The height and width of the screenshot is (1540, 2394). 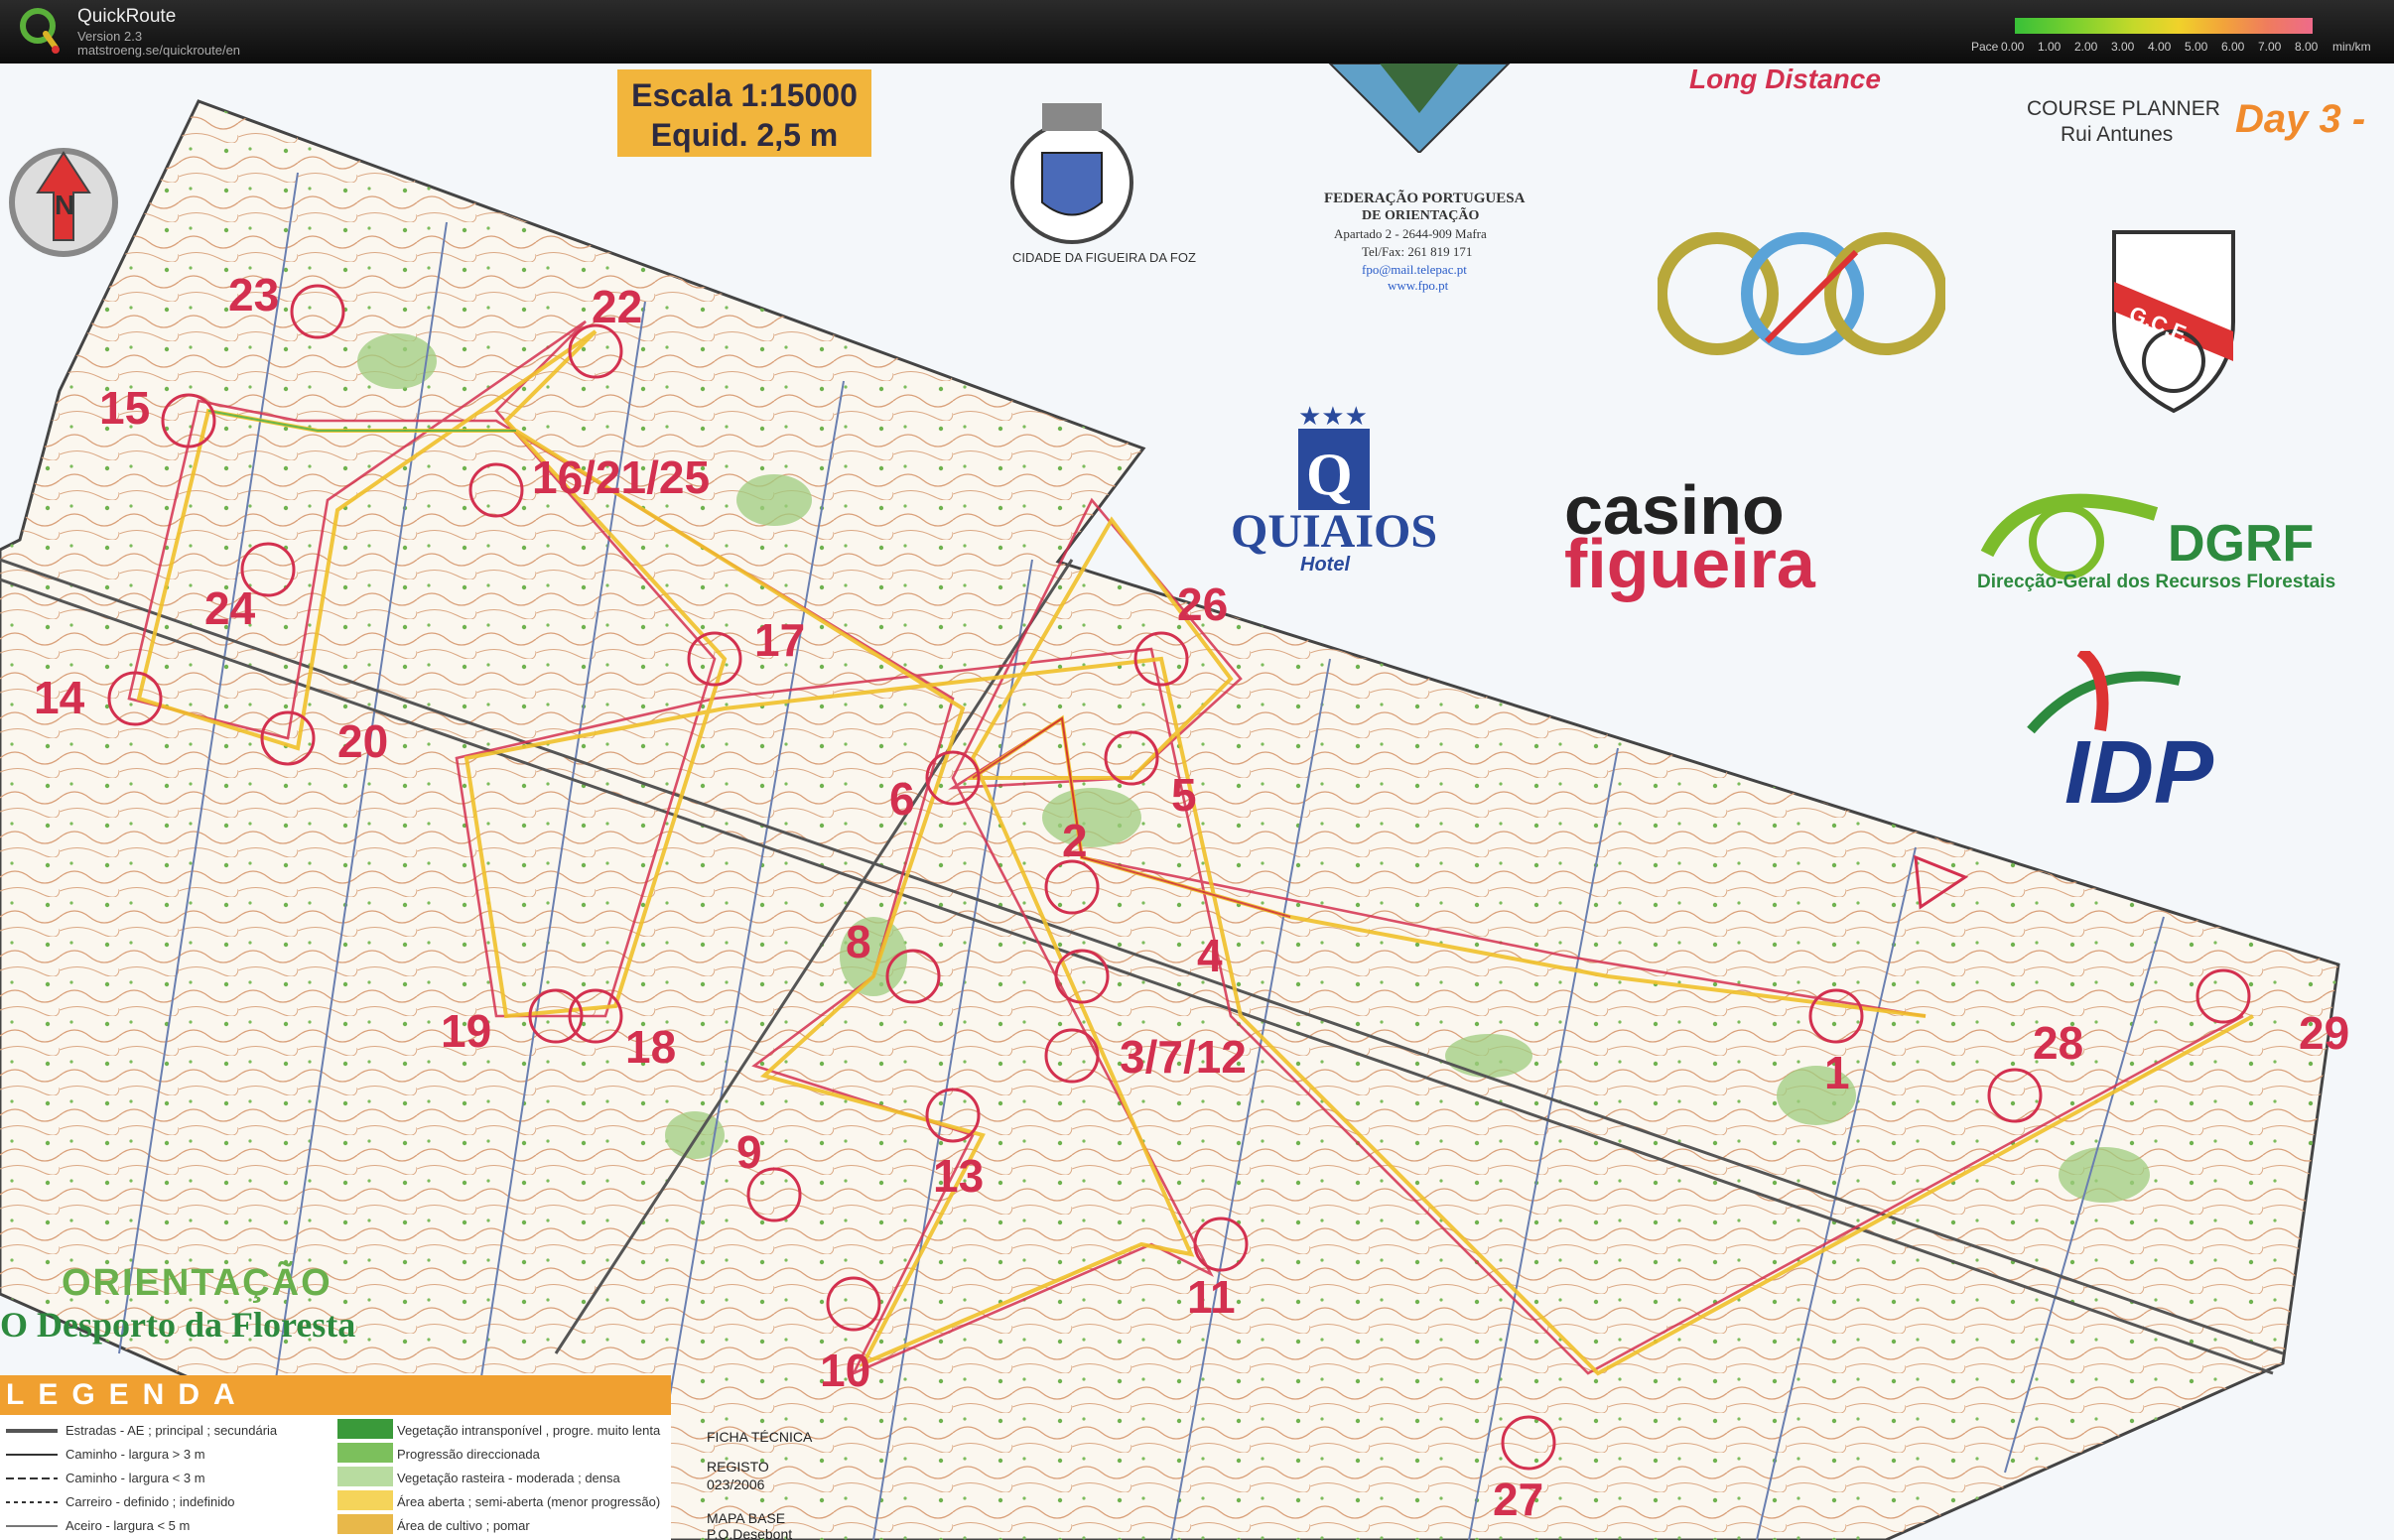 I want to click on pace-unit: min/km, so click(x=2351, y=47).